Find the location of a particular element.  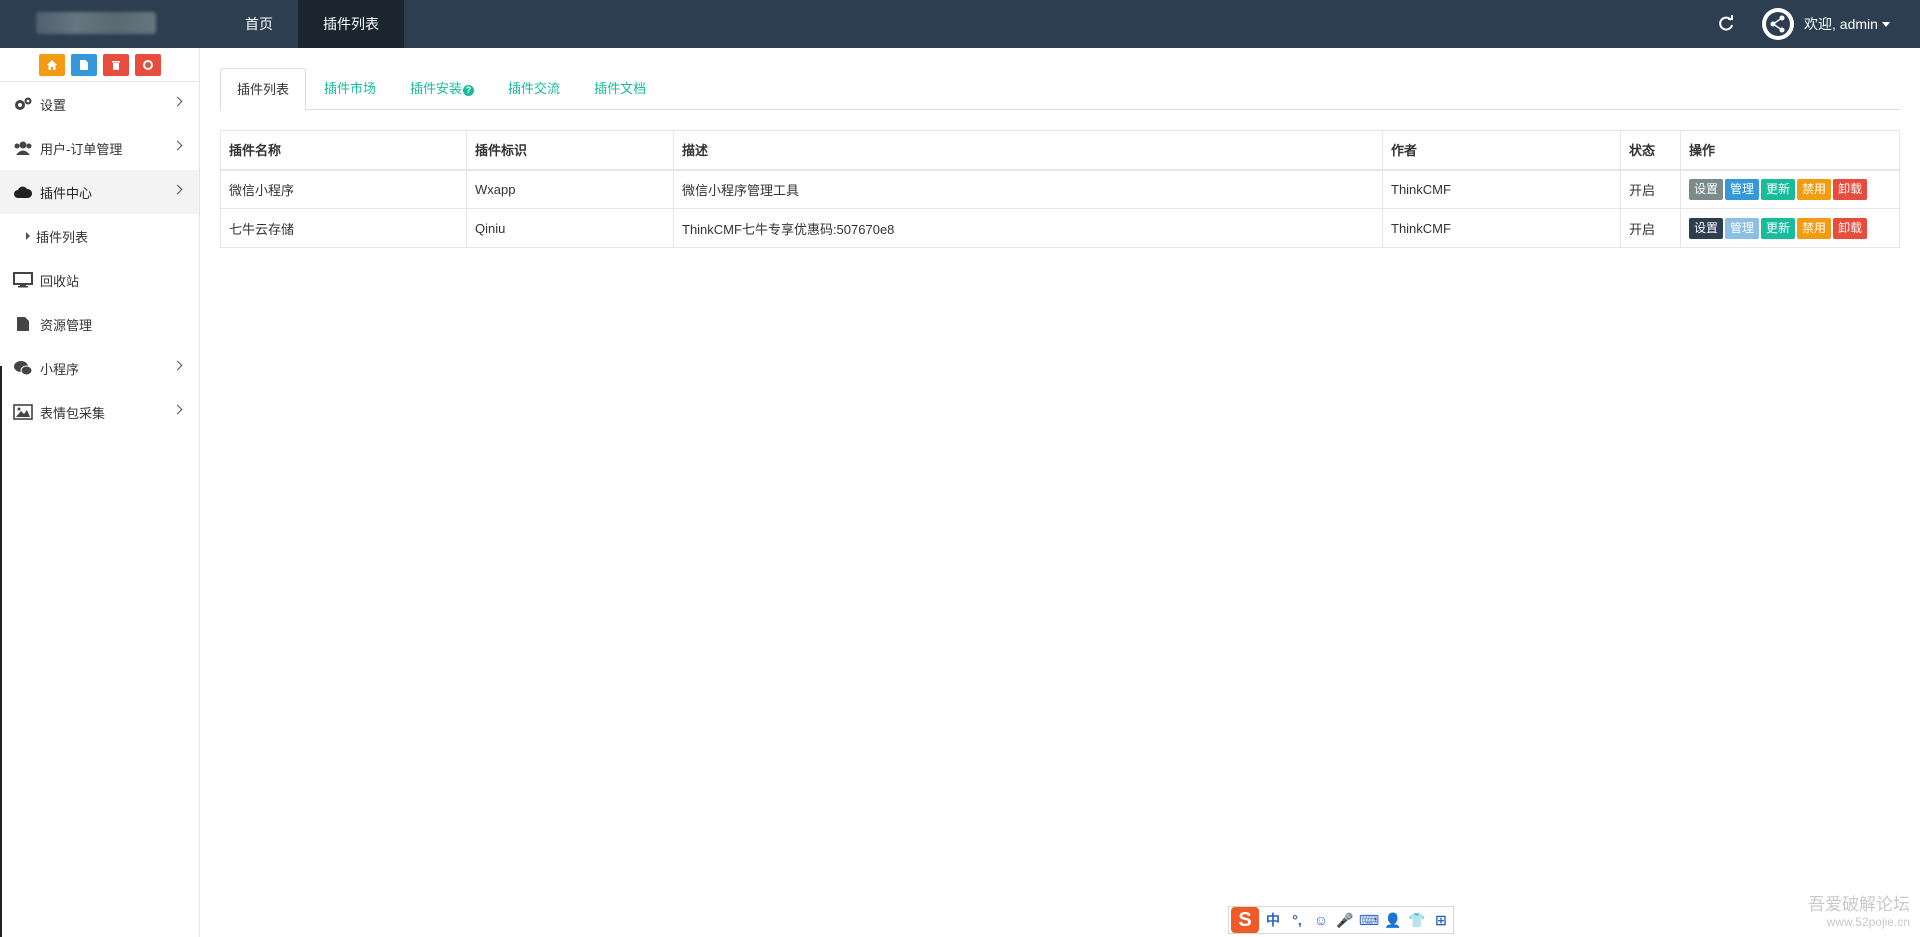

trash-shortcut-button is located at coordinates (115, 64).